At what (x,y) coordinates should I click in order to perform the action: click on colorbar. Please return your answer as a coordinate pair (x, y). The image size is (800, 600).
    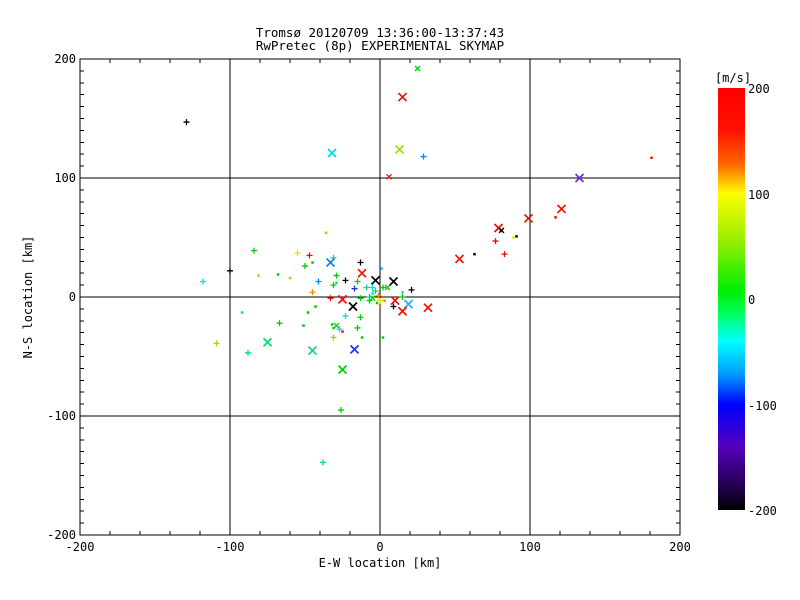
    Looking at the image, I should click on (731, 299).